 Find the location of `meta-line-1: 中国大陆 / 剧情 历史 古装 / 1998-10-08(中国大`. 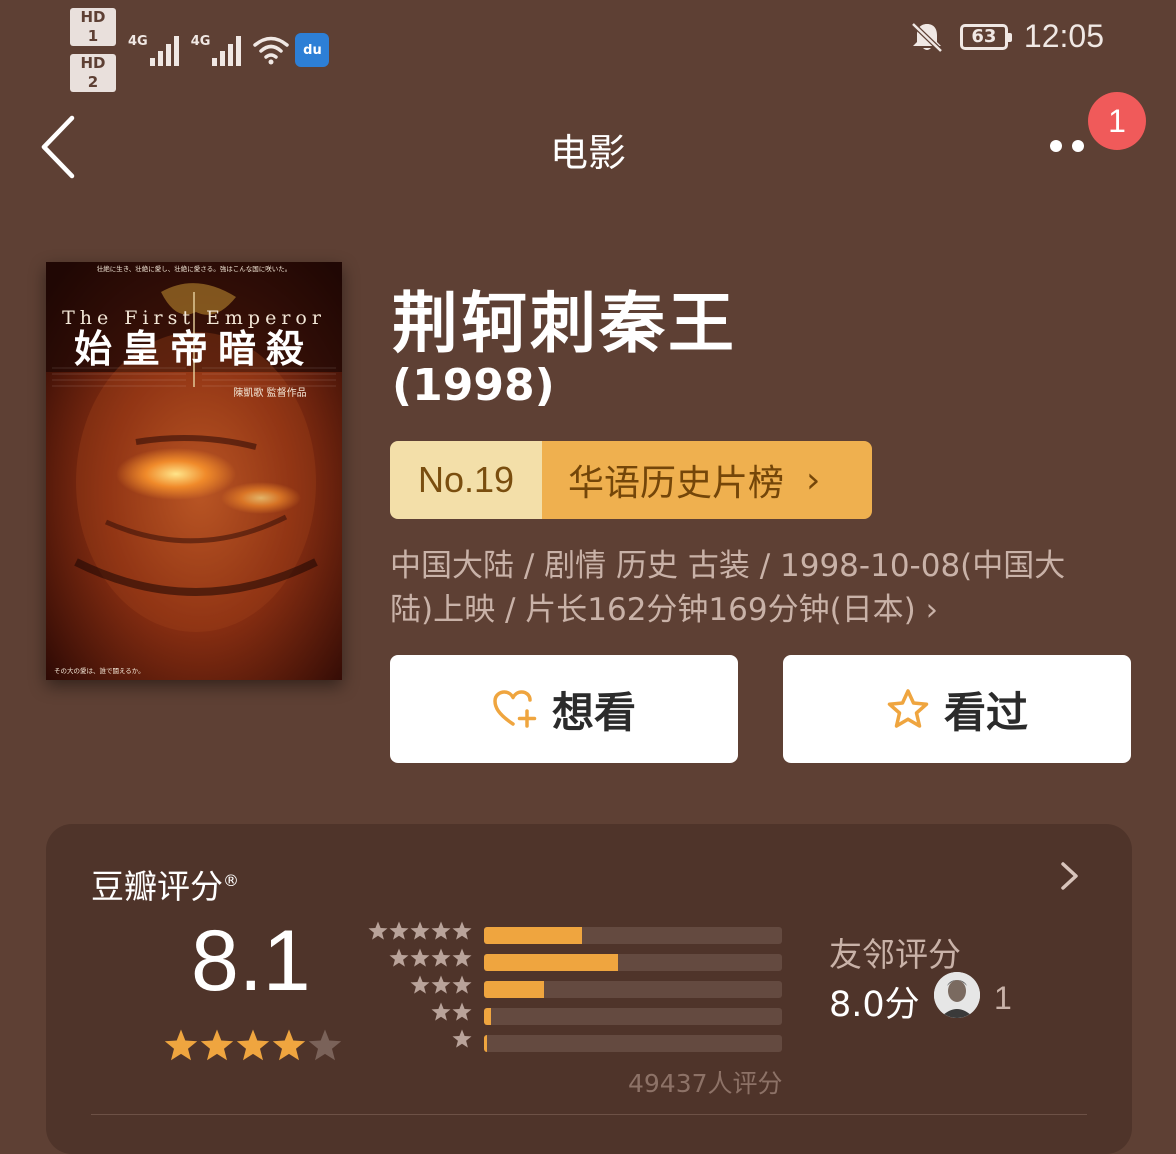

meta-line-1: 中国大陆 / 剧情 历史 古装 / 1998-10-08(中国大 is located at coordinates (728, 566).